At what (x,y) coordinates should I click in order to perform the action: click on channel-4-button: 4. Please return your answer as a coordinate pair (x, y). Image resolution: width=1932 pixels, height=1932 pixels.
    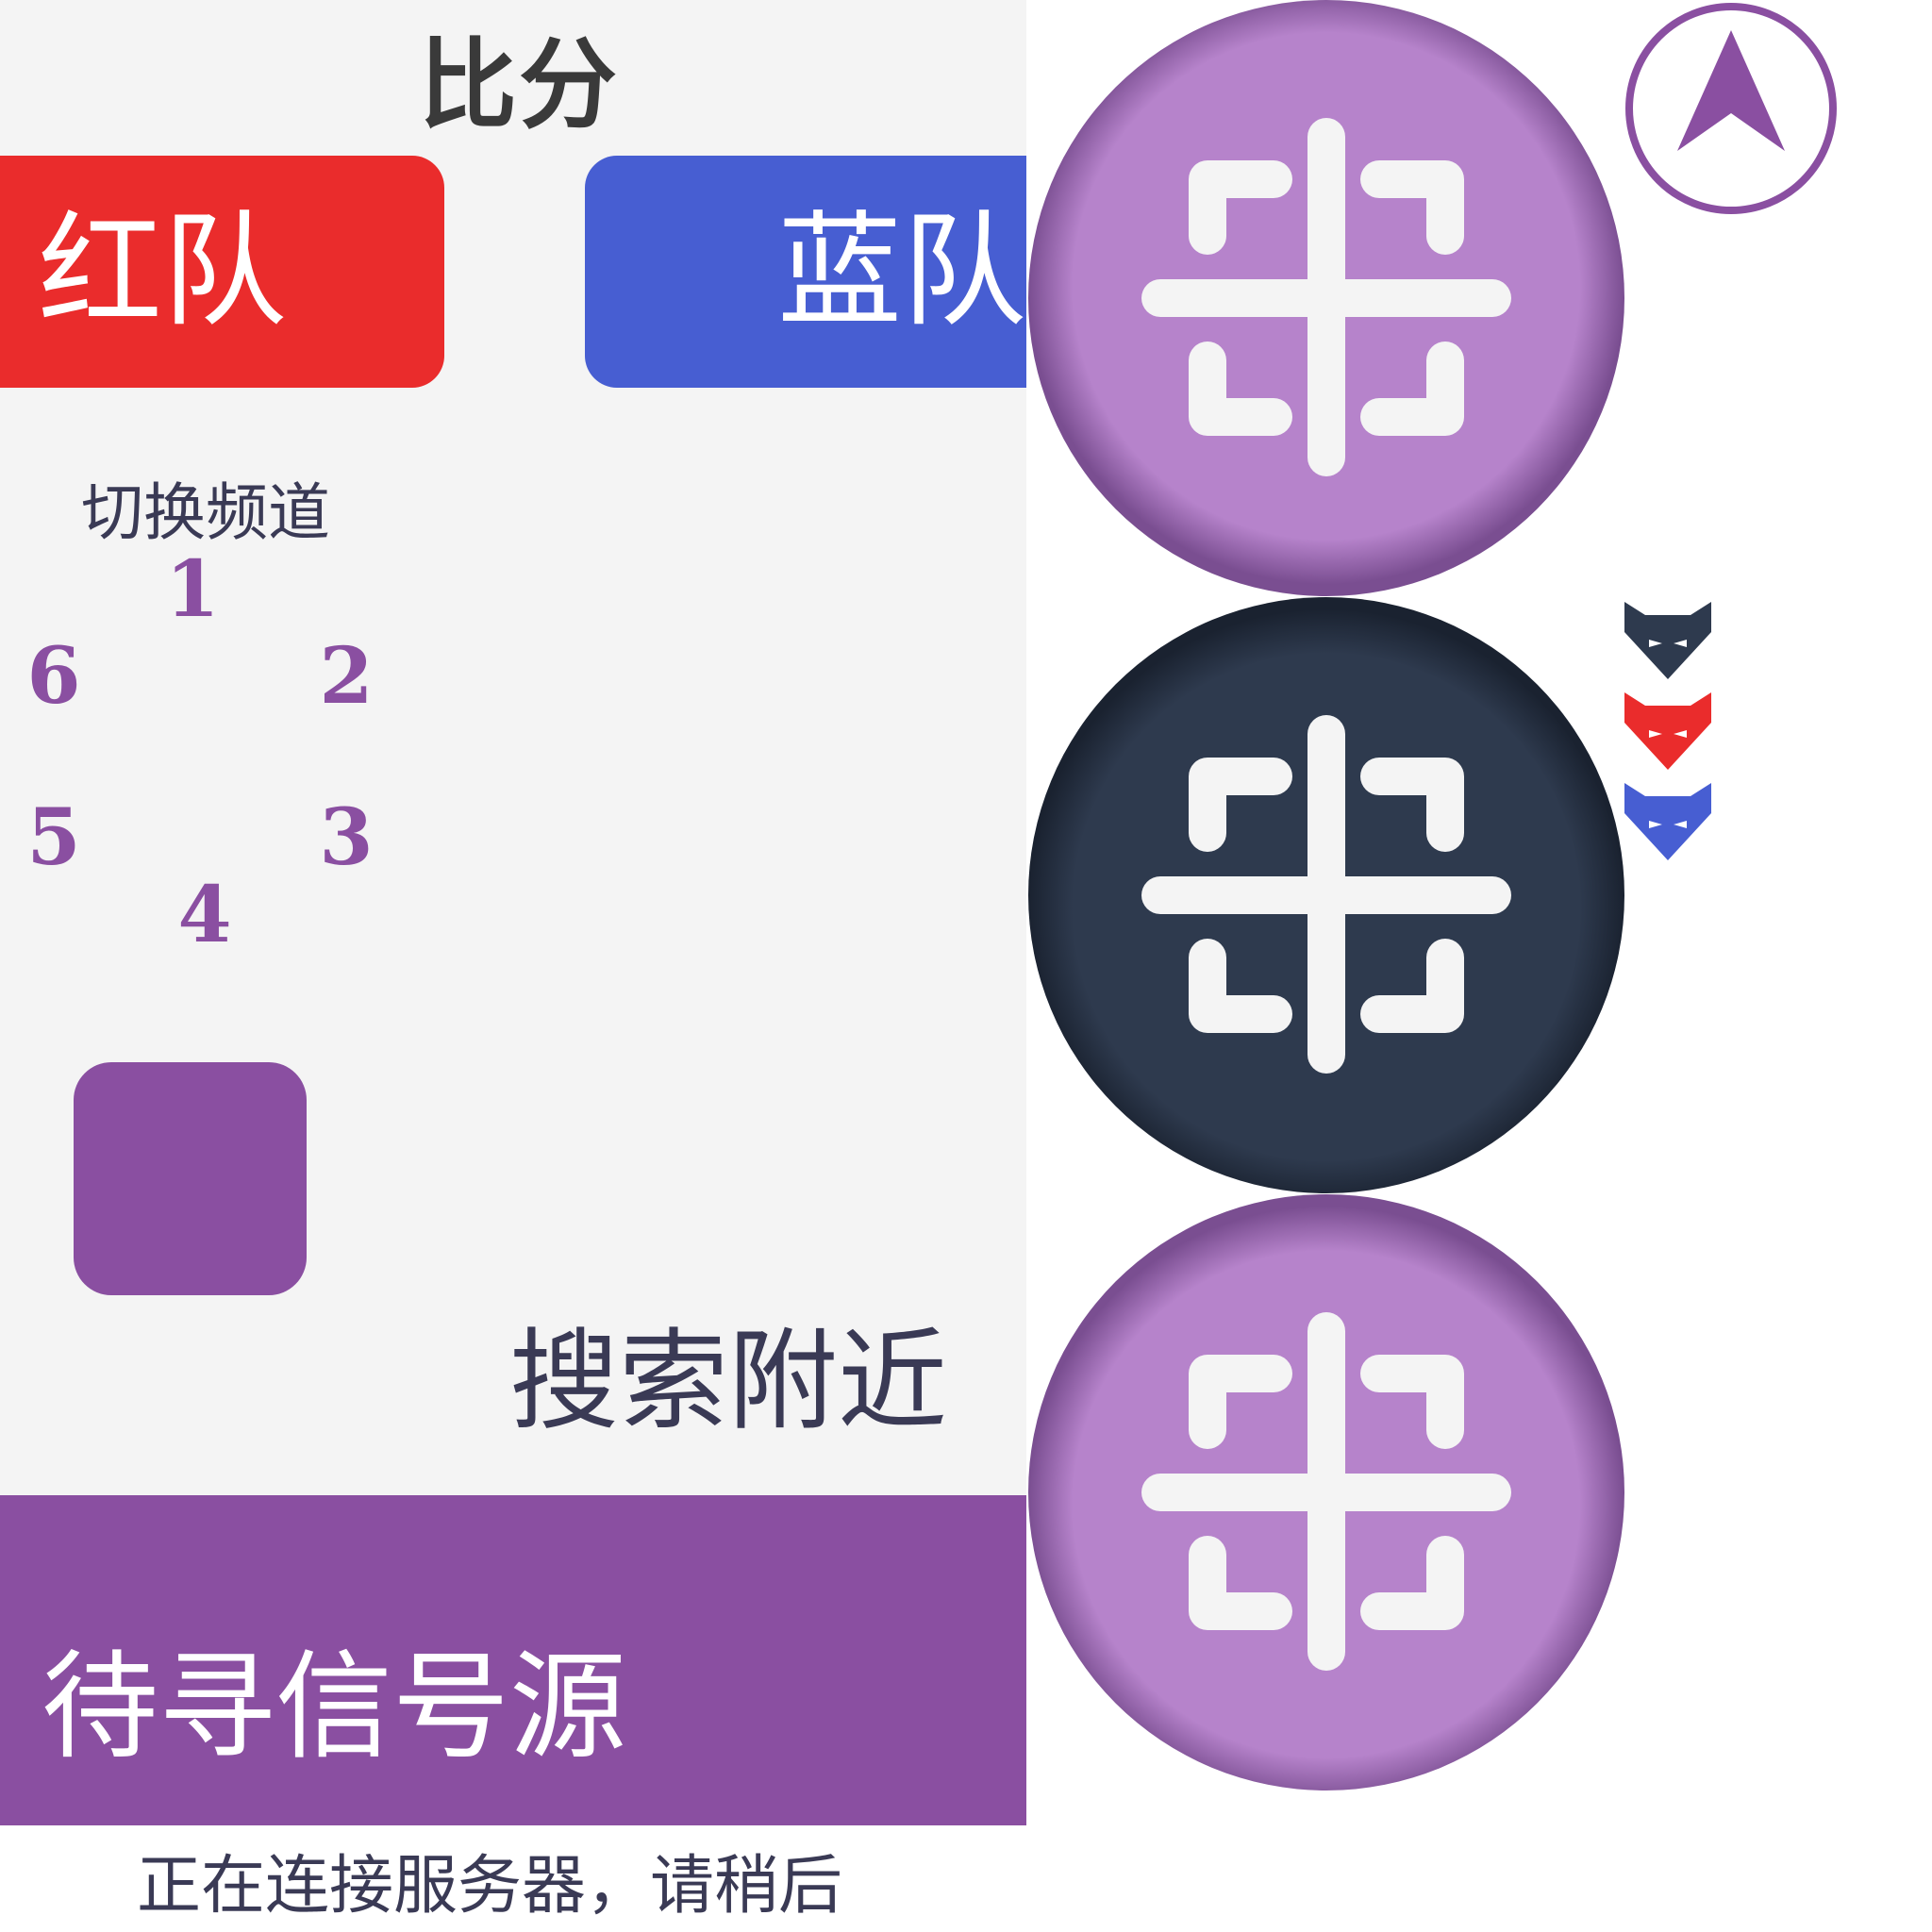
    Looking at the image, I should click on (205, 915).